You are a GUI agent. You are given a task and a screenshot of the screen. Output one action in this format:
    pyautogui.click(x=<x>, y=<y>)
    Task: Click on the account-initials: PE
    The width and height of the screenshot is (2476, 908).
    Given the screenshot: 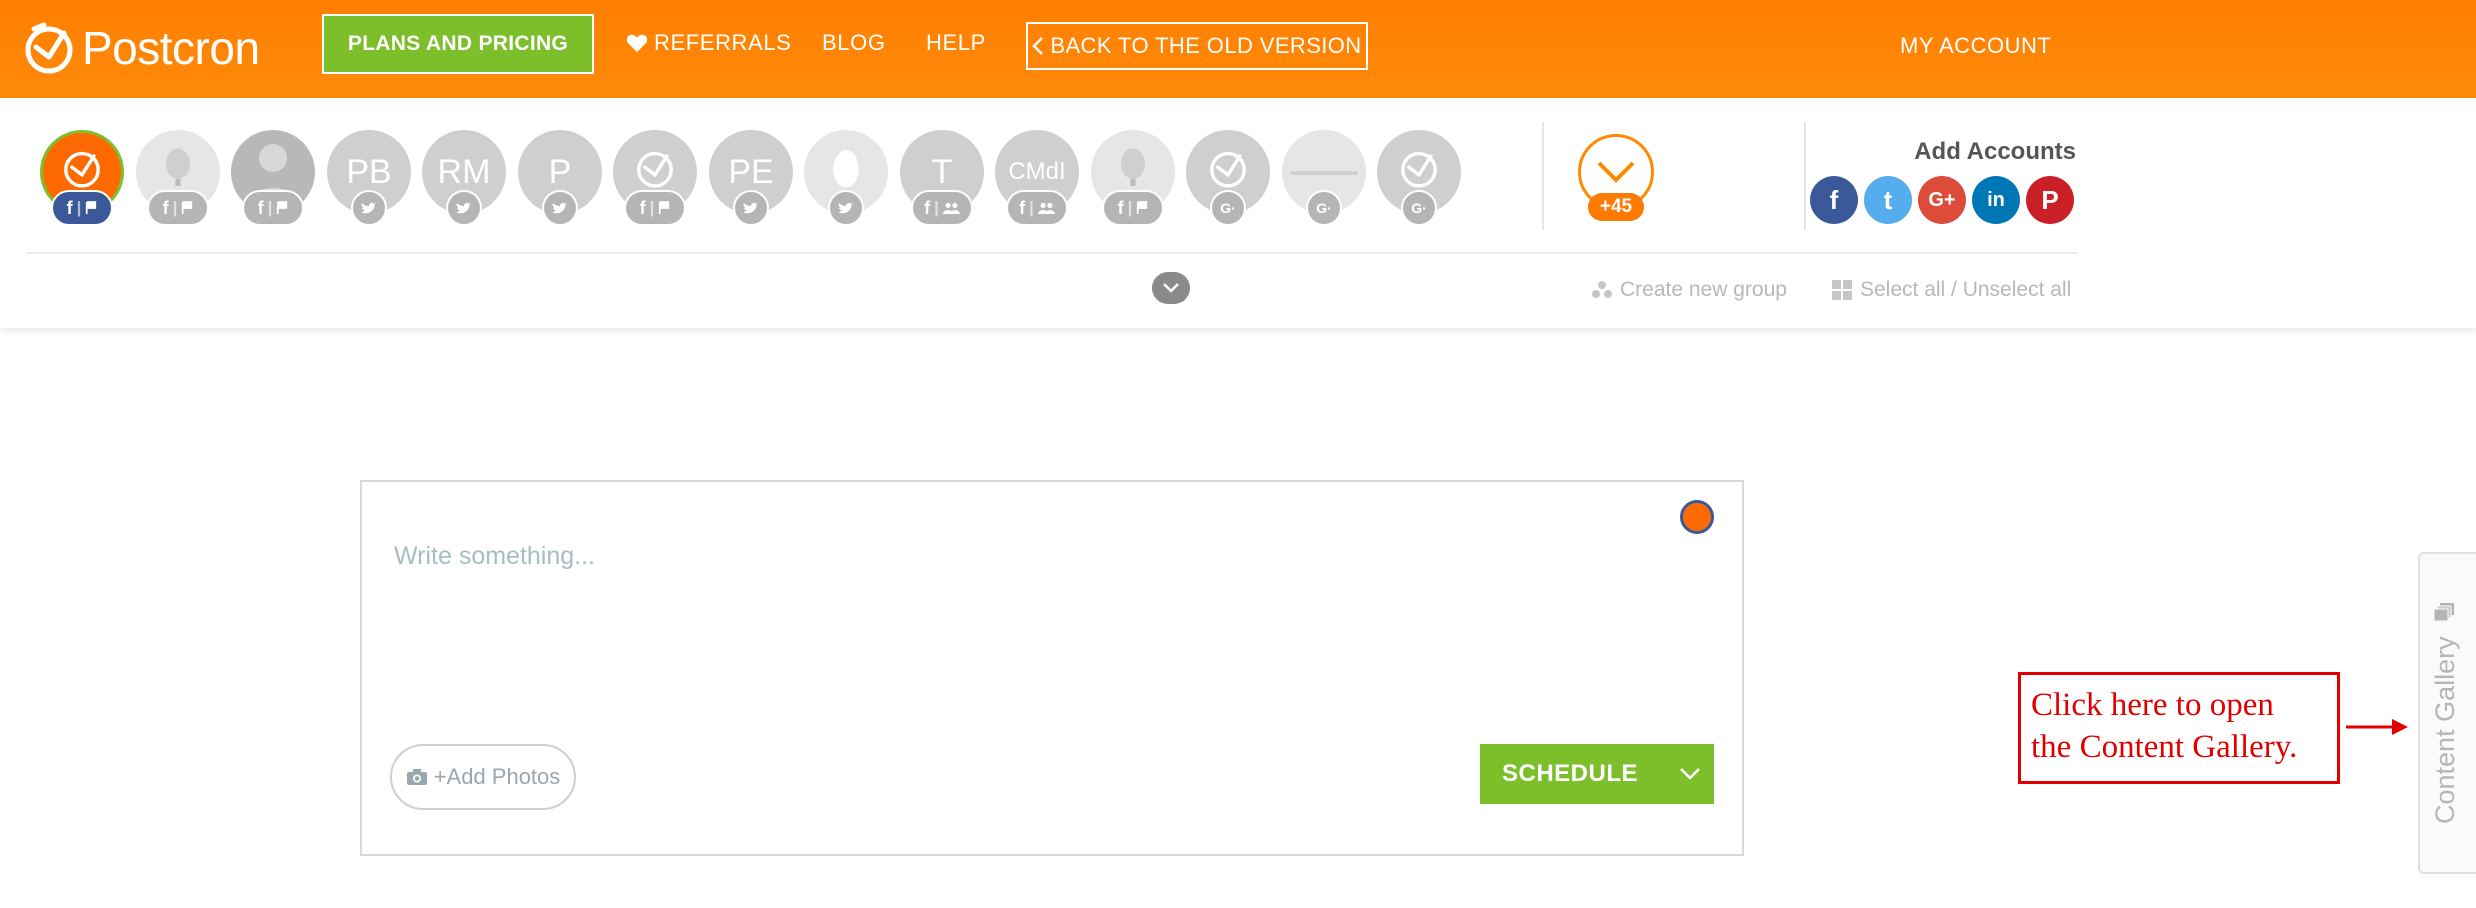 What is the action you would take?
    pyautogui.click(x=751, y=171)
    